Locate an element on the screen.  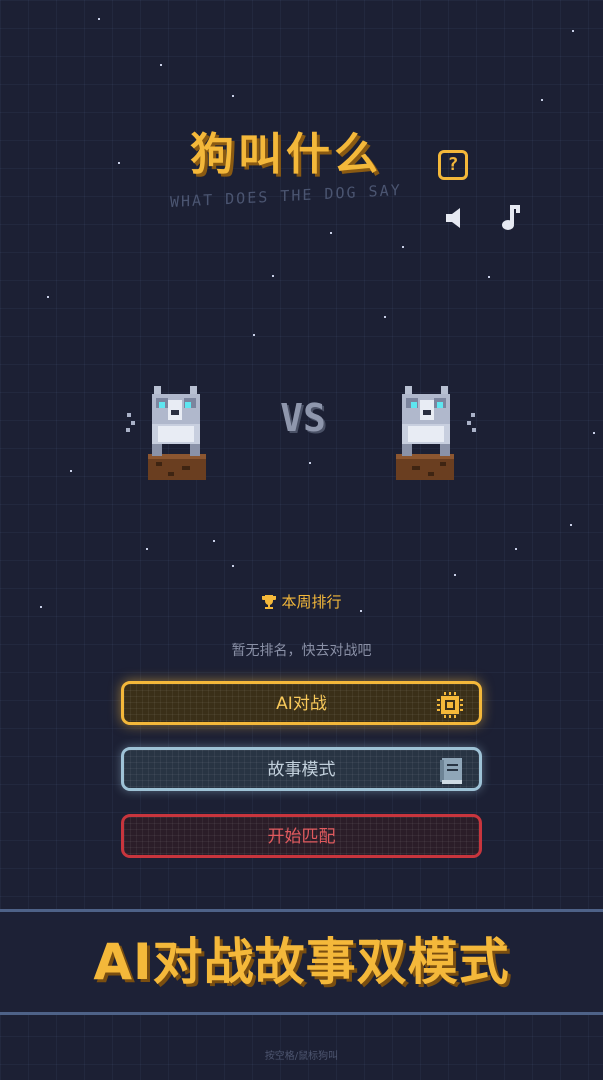
ranking-empty-text: 暂无排名，快去对战吧 is located at coordinates (301, 651).